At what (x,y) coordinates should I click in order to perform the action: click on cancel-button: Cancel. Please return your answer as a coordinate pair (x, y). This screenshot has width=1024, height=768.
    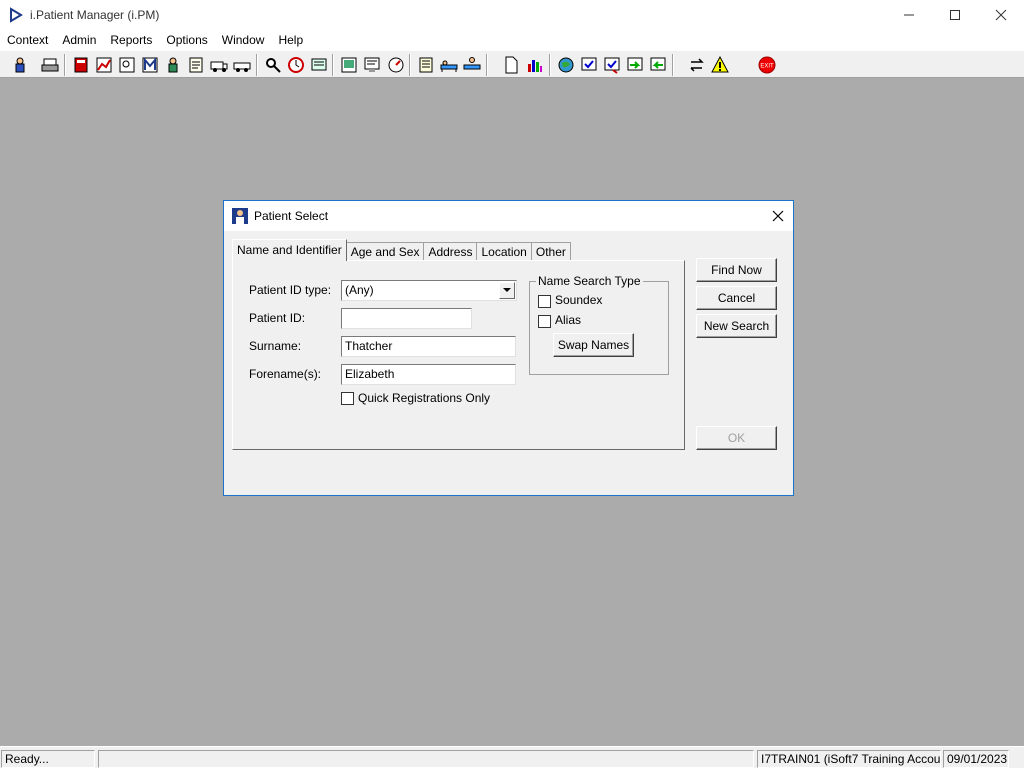
    Looking at the image, I should click on (736, 298).